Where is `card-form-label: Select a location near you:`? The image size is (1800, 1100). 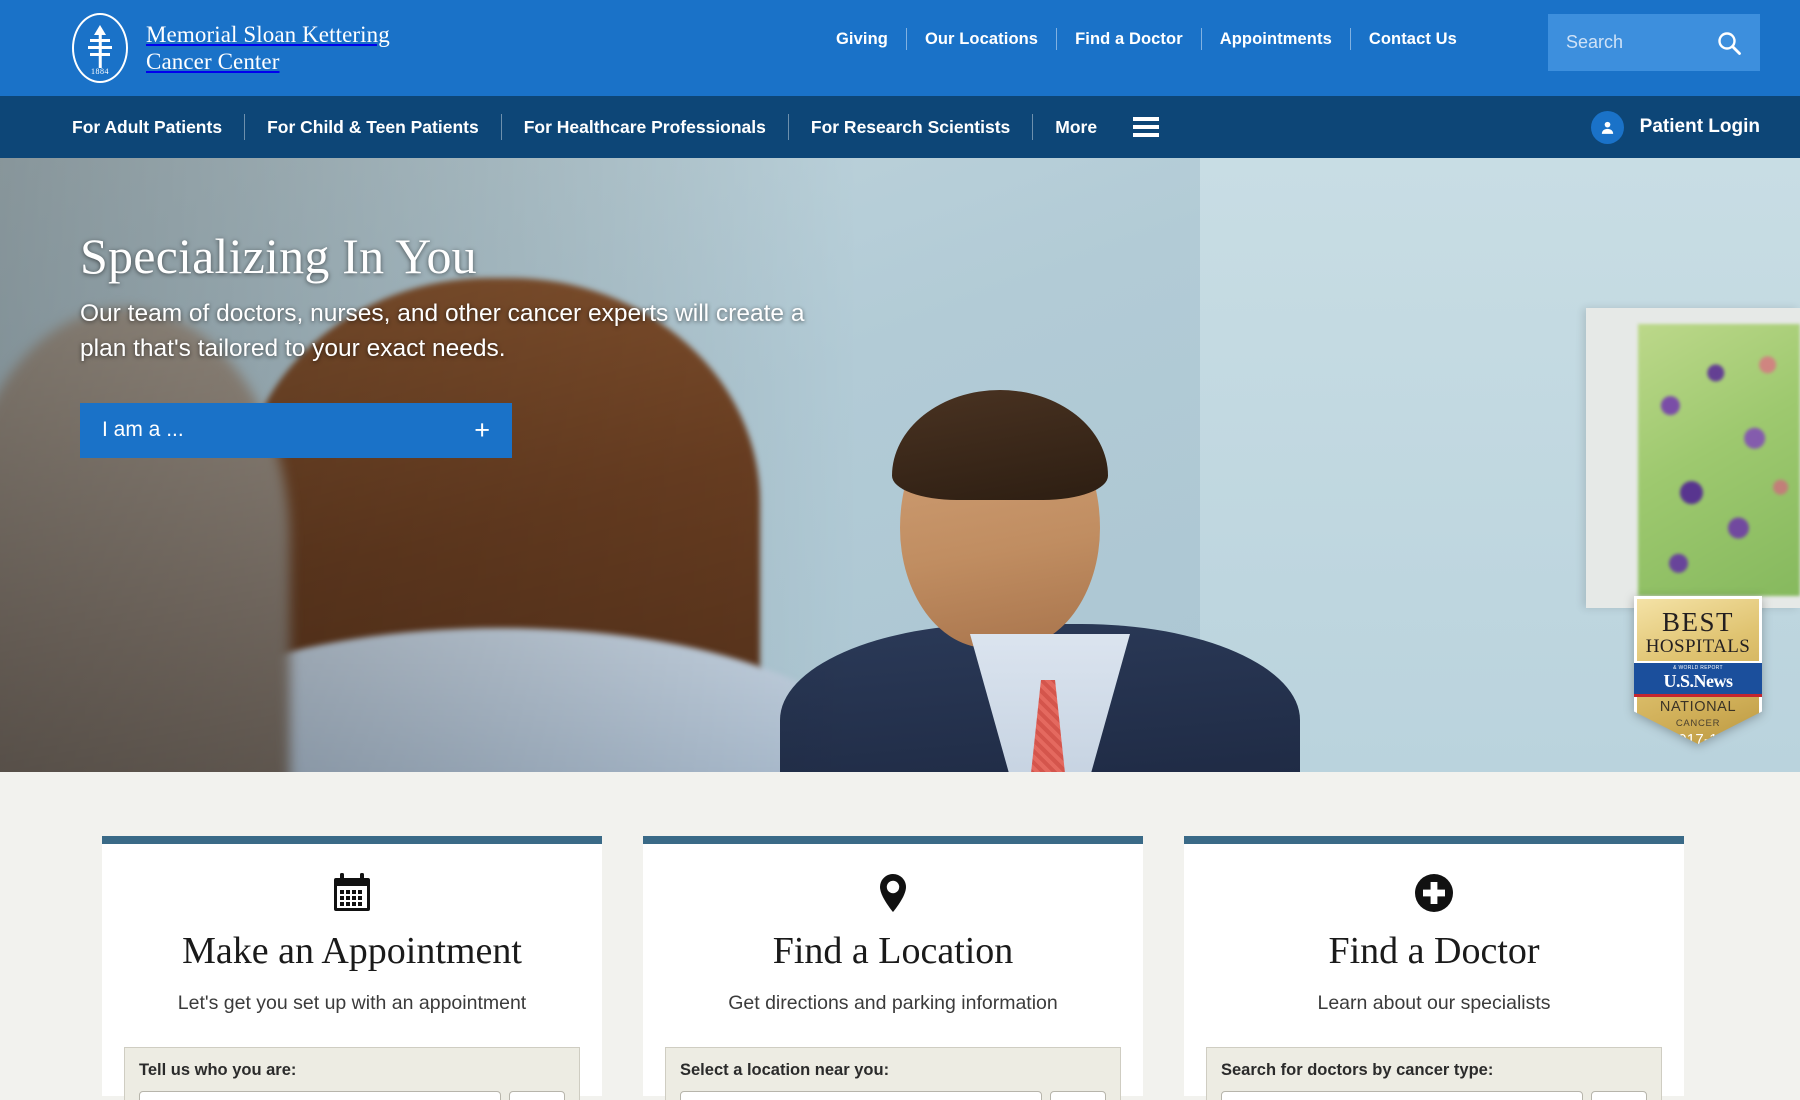 card-form-label: Select a location near you: is located at coordinates (785, 1069).